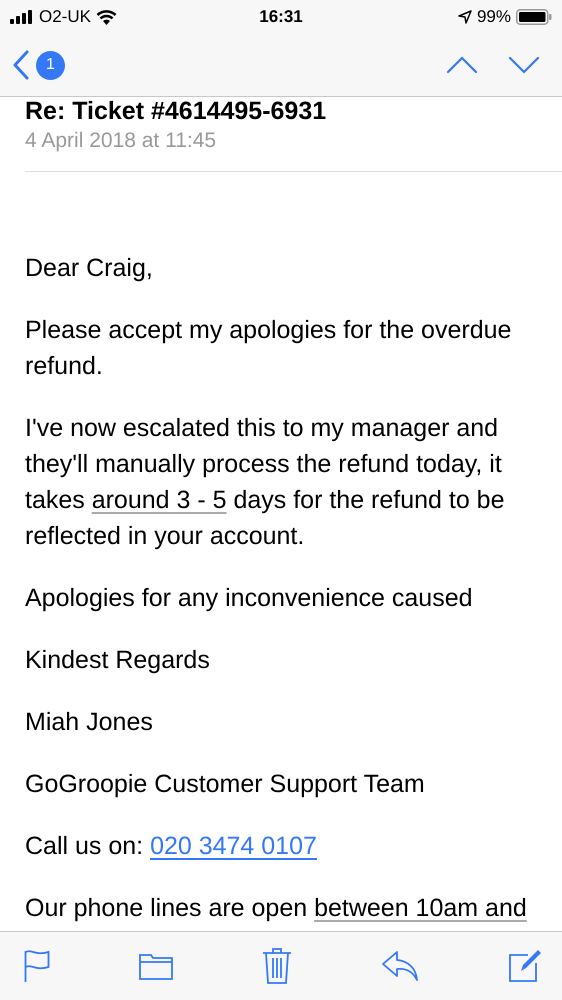 This screenshot has width=562, height=1000. I want to click on back-button: 1, so click(38, 65).